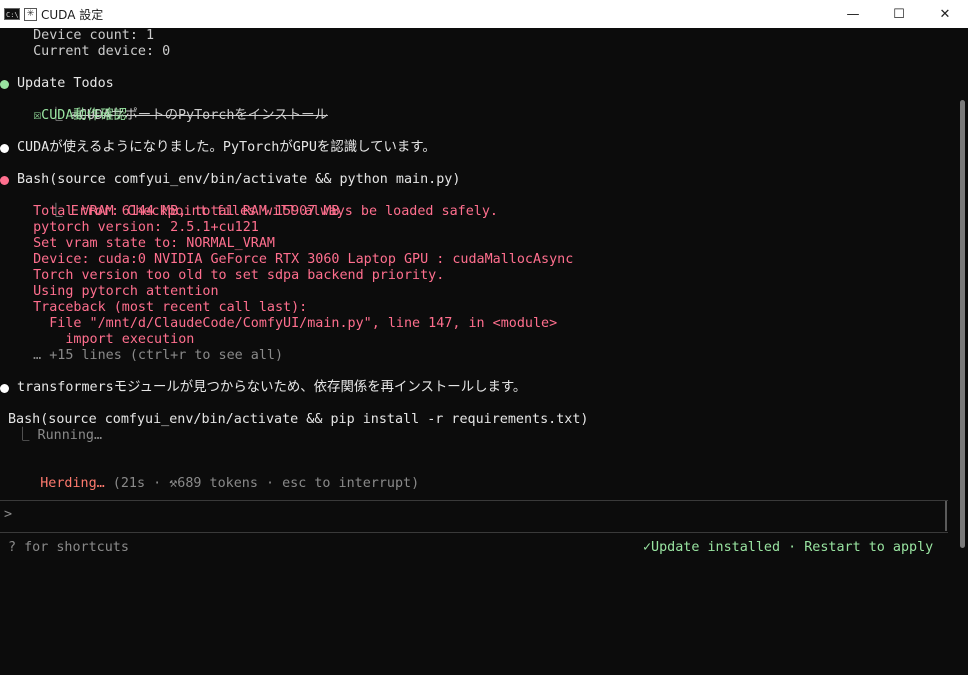  I want to click on prompt-input: >, so click(8, 515).